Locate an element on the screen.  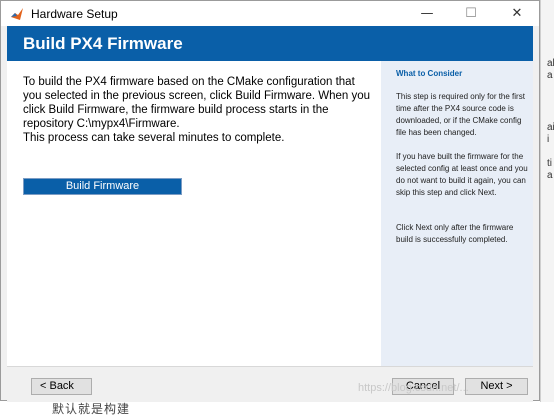
window-title: Hardware Setup is located at coordinates (74, 14).